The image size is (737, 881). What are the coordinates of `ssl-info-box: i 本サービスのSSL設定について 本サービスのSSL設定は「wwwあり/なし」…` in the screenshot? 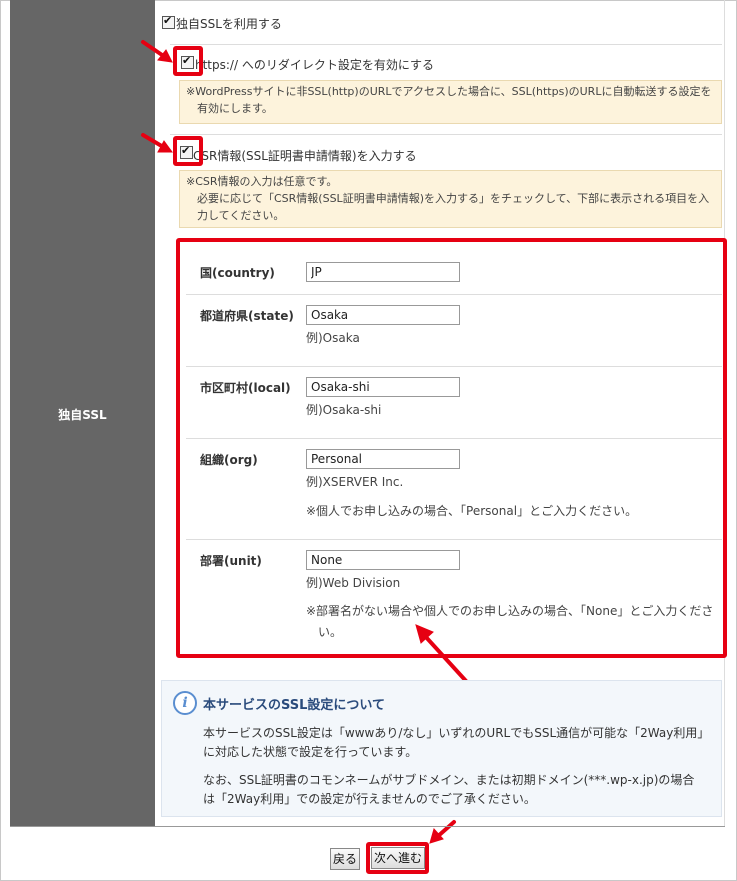 It's located at (441, 748).